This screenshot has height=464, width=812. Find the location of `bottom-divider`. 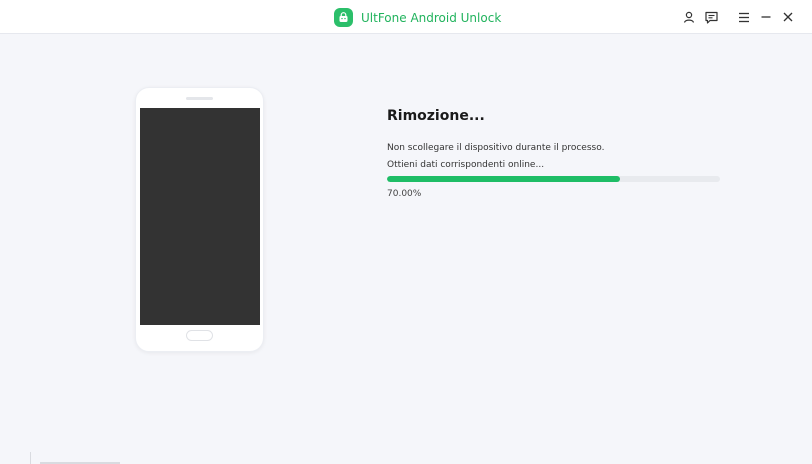

bottom-divider is located at coordinates (30, 458).